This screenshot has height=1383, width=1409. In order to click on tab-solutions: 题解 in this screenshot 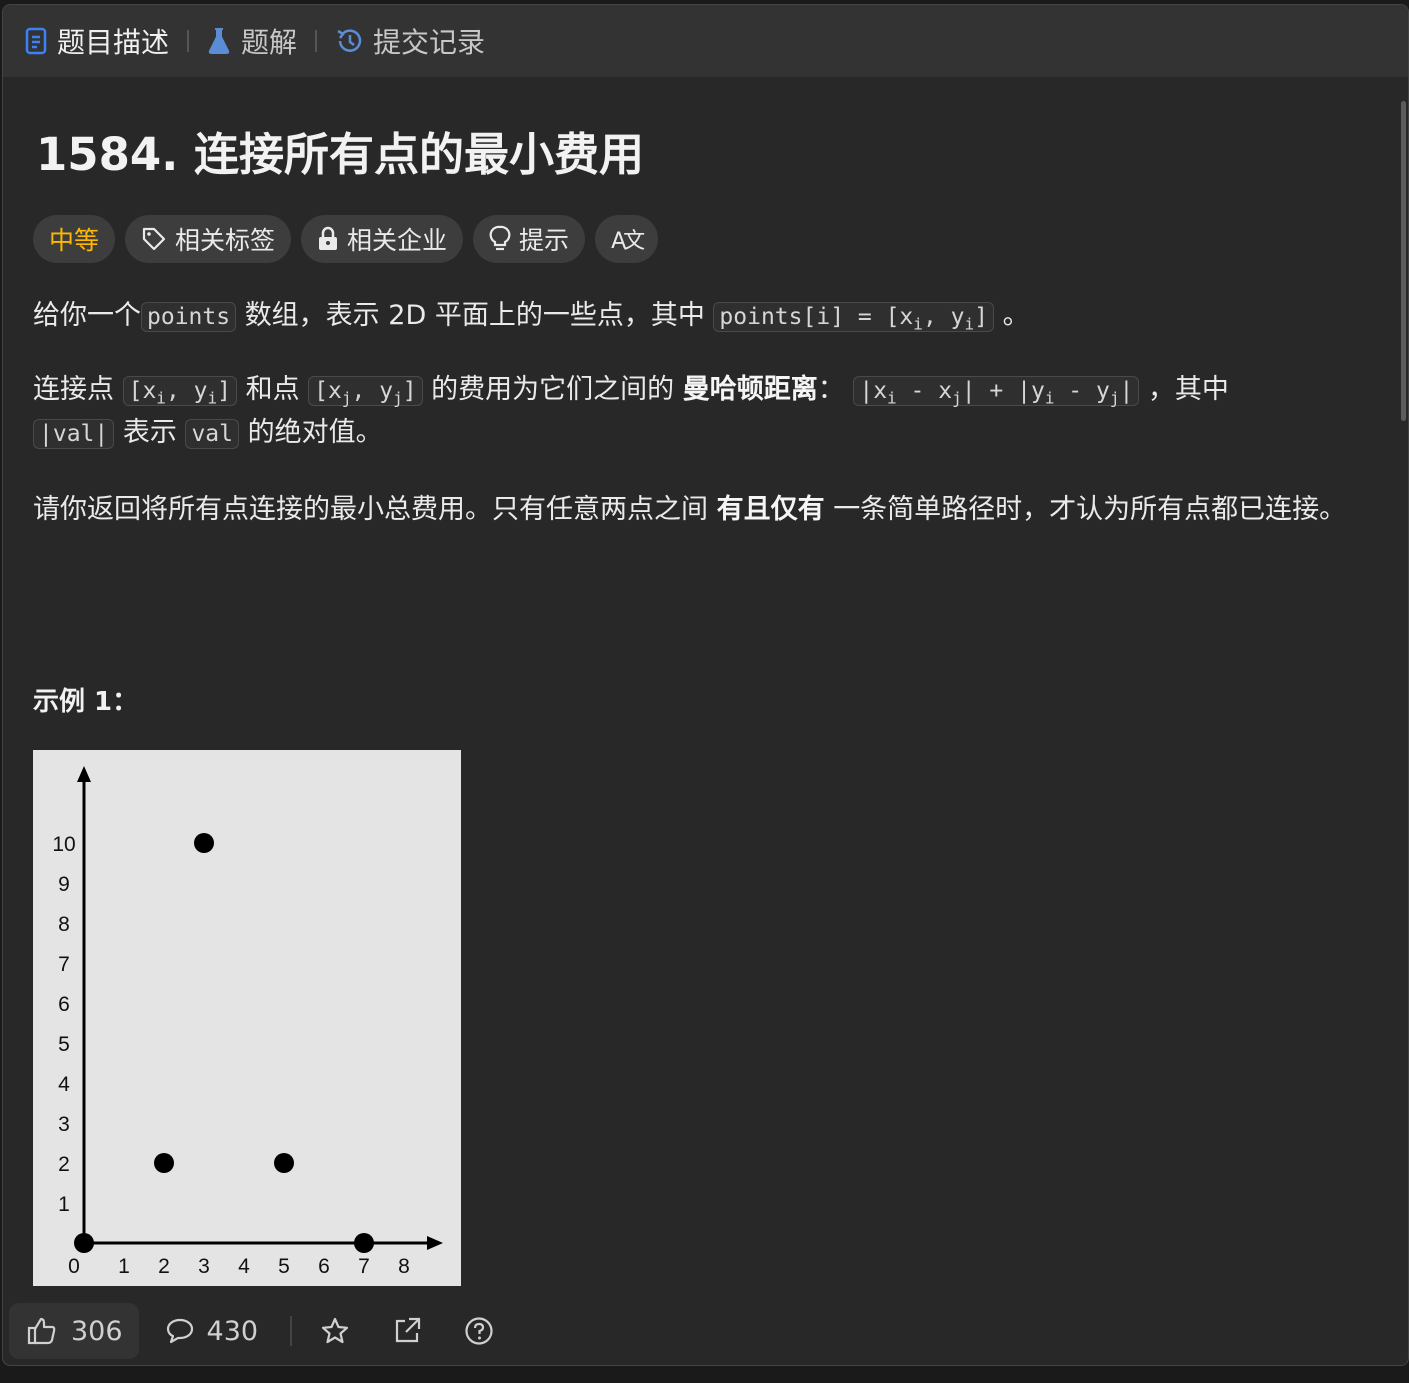, I will do `click(252, 41)`.